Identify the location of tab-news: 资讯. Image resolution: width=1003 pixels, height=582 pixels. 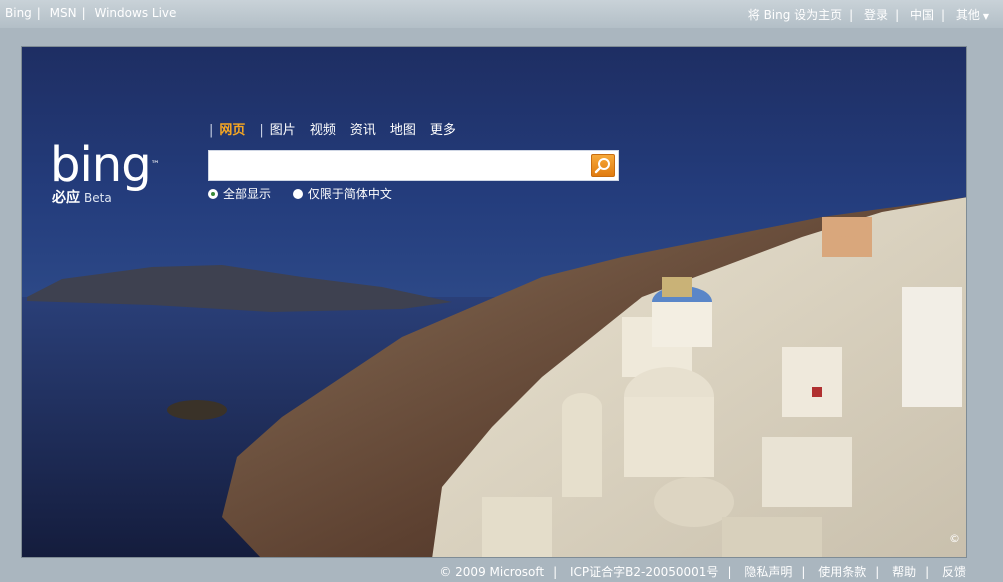
(363, 130).